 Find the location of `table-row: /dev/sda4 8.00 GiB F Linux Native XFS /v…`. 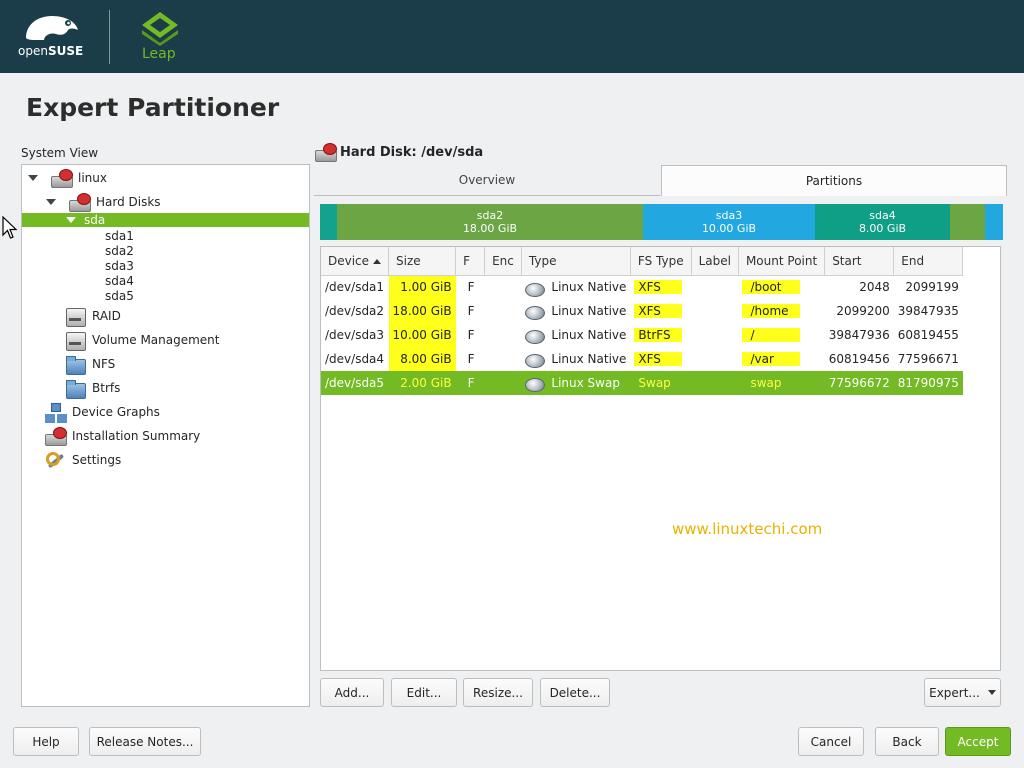

table-row: /dev/sda4 8.00 GiB F Linux Native XFS /v… is located at coordinates (642, 359).